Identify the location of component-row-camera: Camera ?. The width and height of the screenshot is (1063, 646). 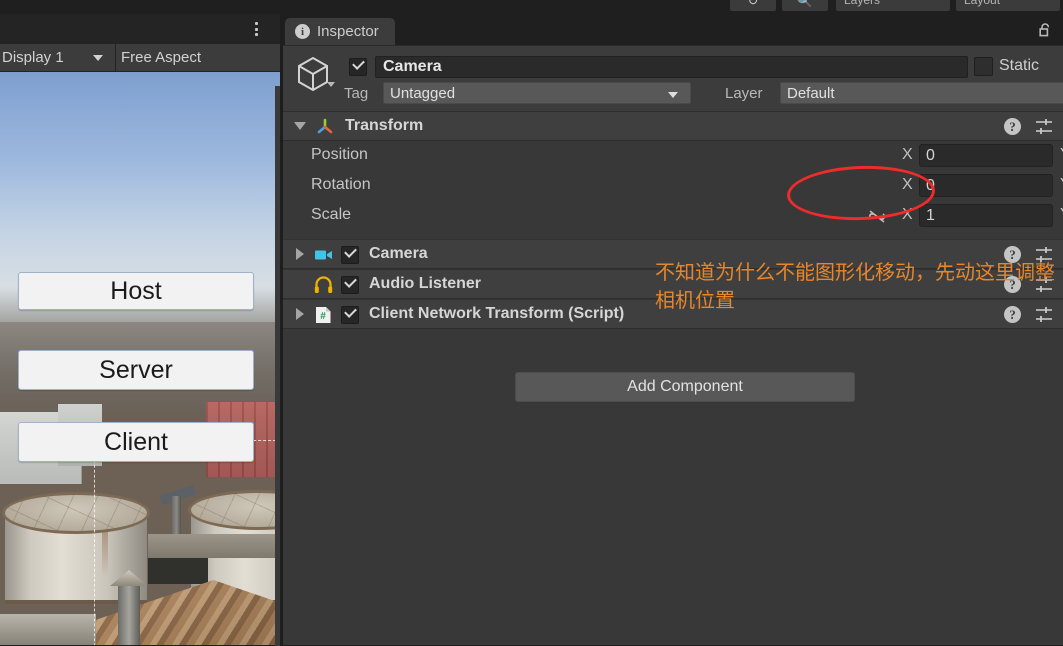
(673, 254).